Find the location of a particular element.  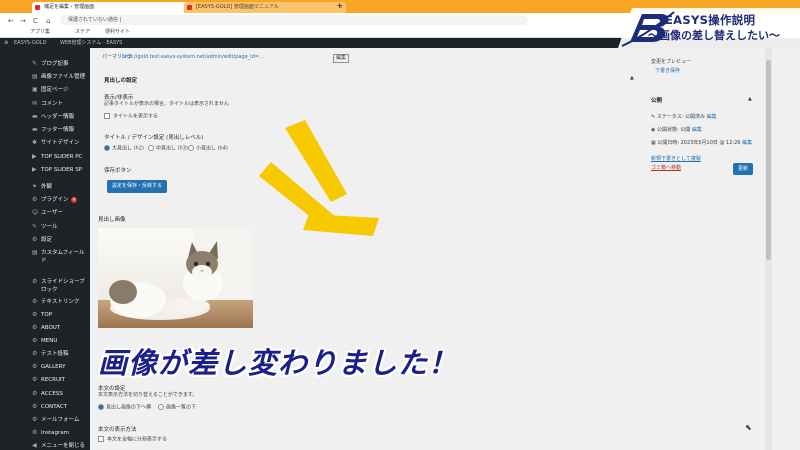

body-note: 本文表示方法を切り替えることができます。 is located at coordinates (148, 395).